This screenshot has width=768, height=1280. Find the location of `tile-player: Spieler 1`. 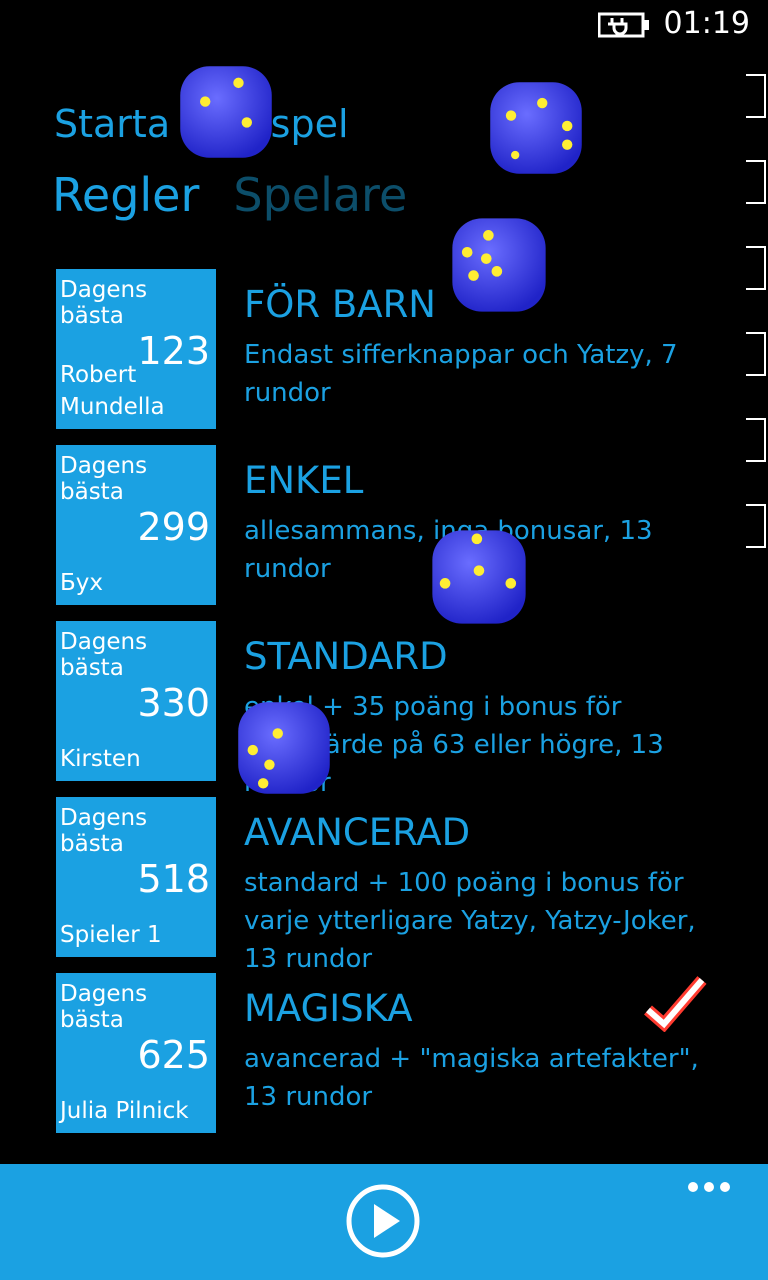

tile-player: Spieler 1 is located at coordinates (111, 935).